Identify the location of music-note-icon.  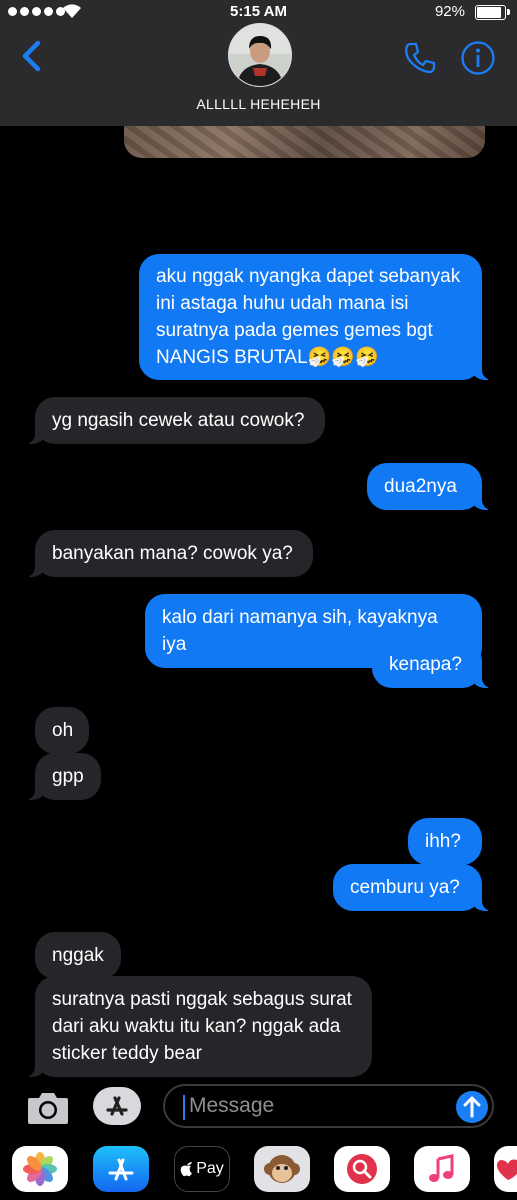
(441, 1168).